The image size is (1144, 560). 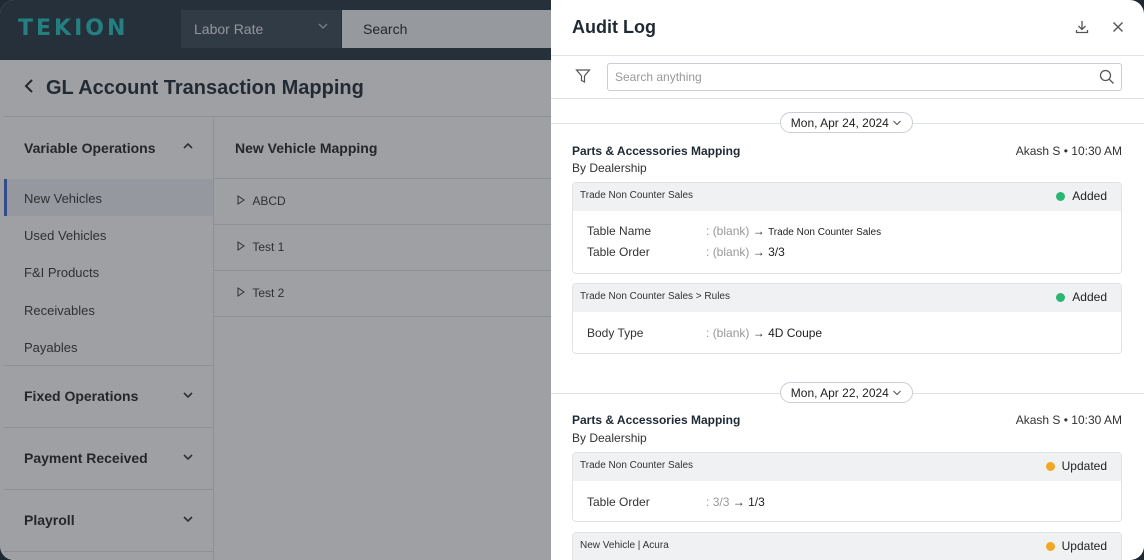 What do you see at coordinates (1118, 27) in the screenshot?
I see `close-icon` at bounding box center [1118, 27].